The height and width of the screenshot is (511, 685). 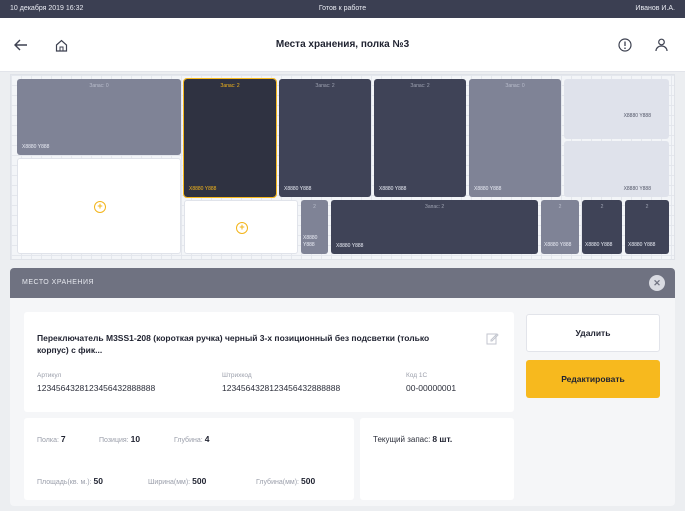 What do you see at coordinates (120, 439) in the screenshot?
I see `position-field: Позиция: 10` at bounding box center [120, 439].